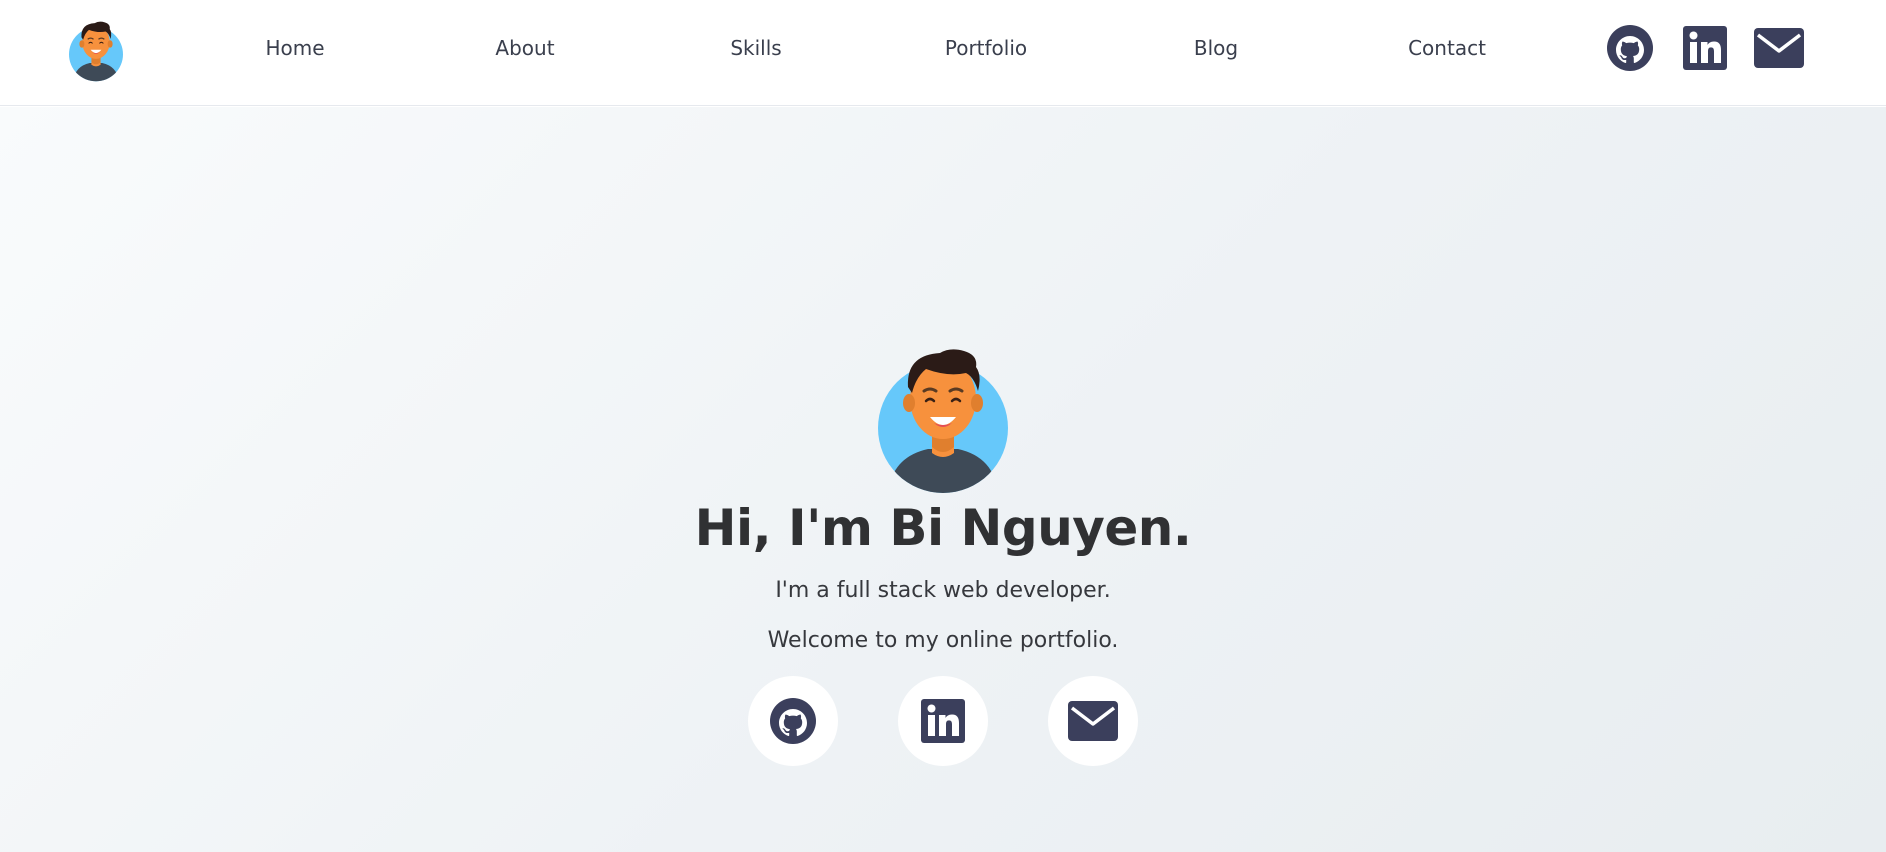  Describe the element at coordinates (943, 50) in the screenshot. I see `nav-menu: Home About Skills Portfolio Blog Contact` at that location.